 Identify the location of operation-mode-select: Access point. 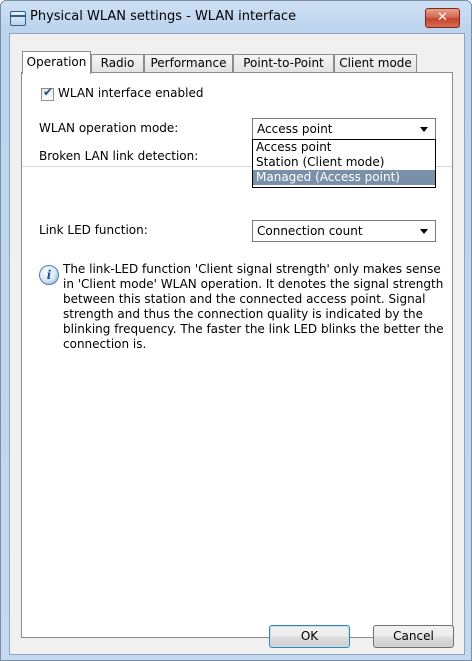
(344, 129).